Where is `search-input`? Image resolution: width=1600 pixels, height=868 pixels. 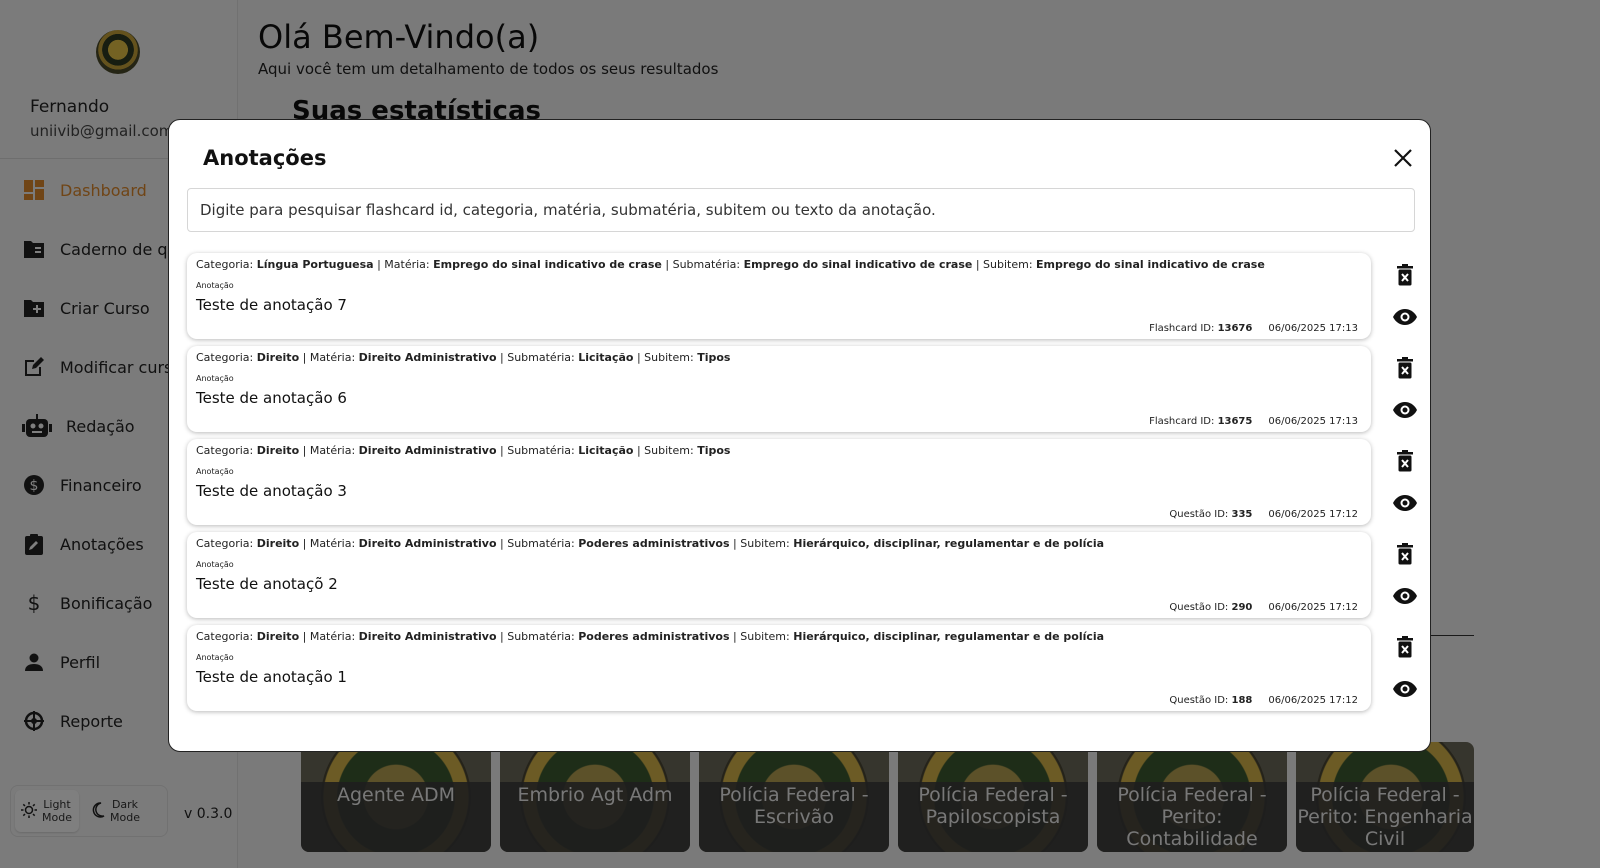
search-input is located at coordinates (801, 210).